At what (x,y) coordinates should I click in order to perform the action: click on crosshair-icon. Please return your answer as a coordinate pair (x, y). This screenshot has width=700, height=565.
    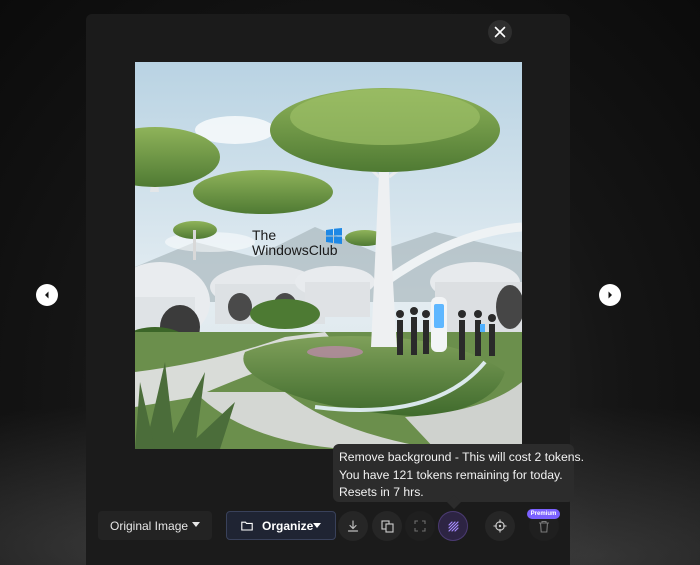
    Looking at the image, I should click on (500, 526).